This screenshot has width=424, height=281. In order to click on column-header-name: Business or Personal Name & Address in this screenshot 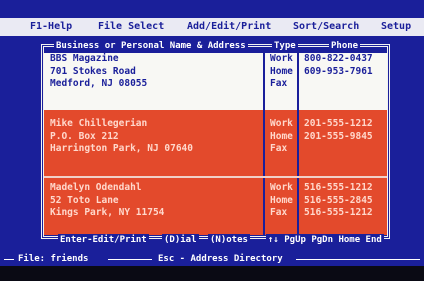, I will do `click(151, 46)`.